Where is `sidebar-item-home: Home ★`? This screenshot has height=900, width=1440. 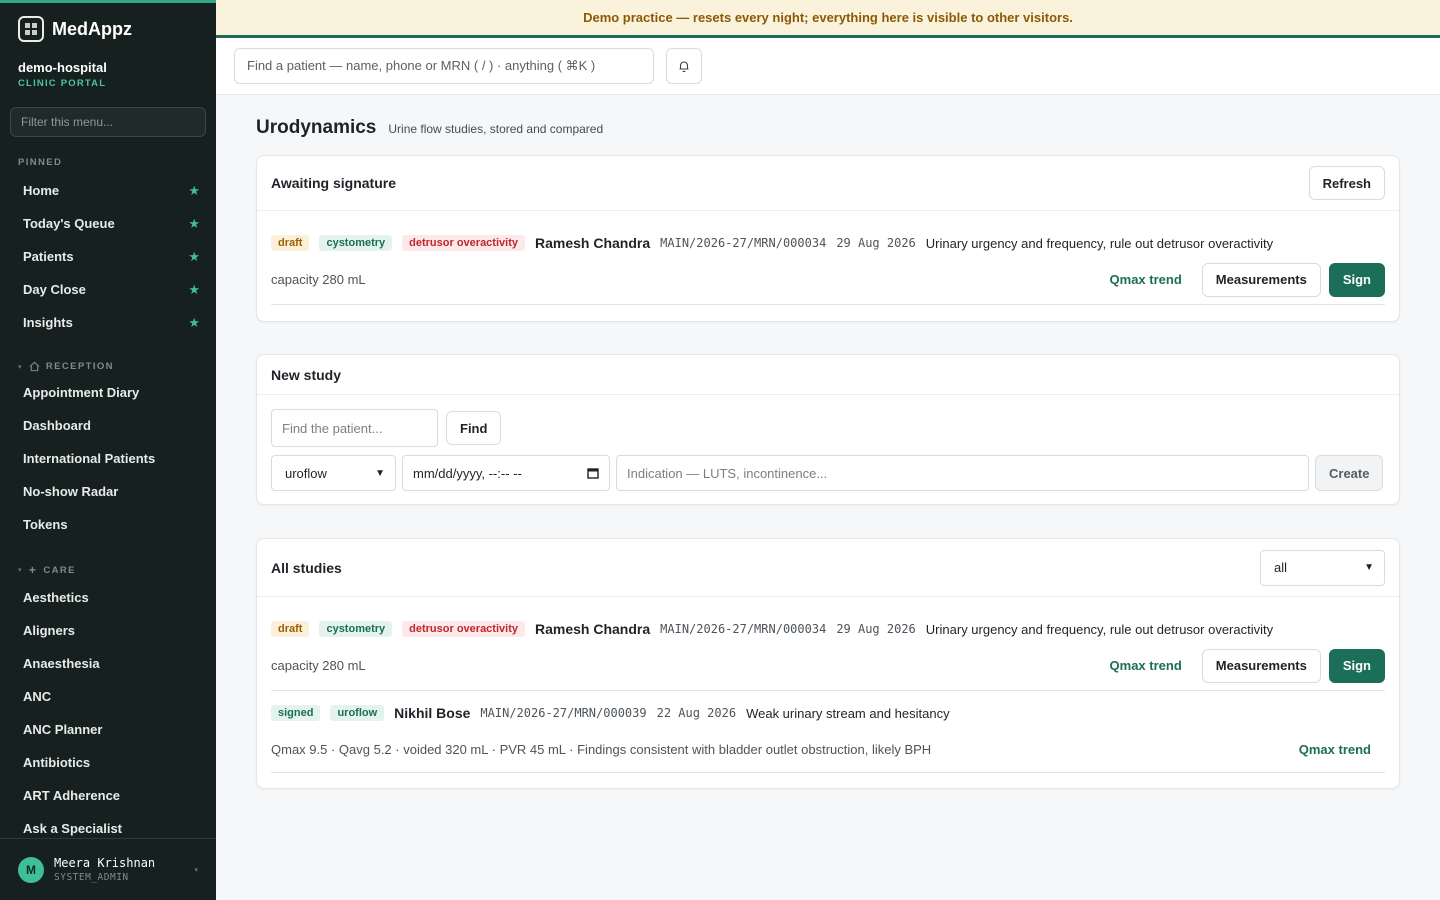
sidebar-item-home: Home ★ is located at coordinates (108, 190).